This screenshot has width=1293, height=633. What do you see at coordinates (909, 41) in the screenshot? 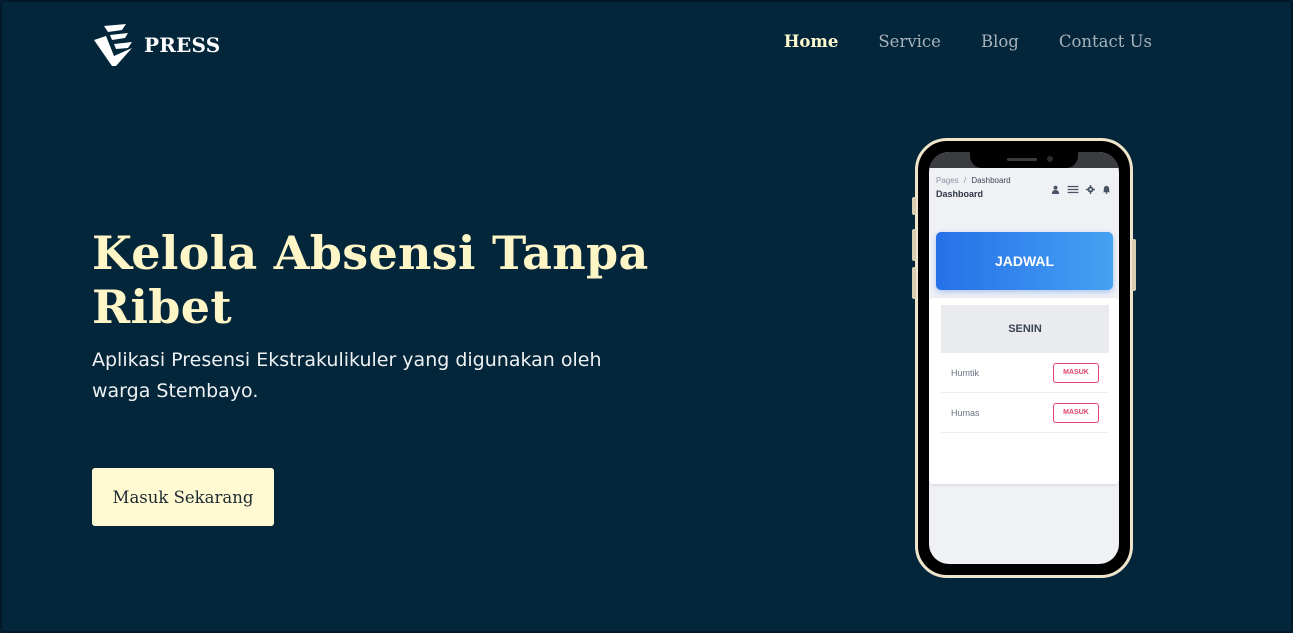
I see `nav-service: Service` at bounding box center [909, 41].